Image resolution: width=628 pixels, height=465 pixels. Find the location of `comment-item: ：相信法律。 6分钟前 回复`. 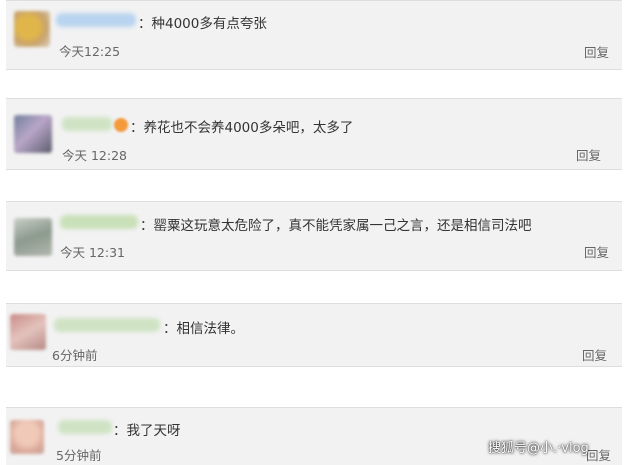

comment-item: ：相信法律。 6分钟前 回复 is located at coordinates (314, 335).